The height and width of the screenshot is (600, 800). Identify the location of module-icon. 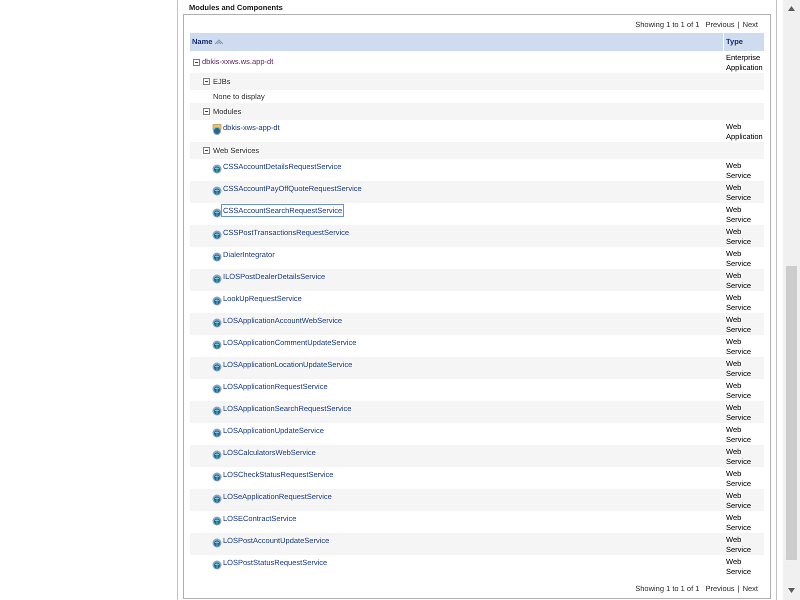
(217, 129).